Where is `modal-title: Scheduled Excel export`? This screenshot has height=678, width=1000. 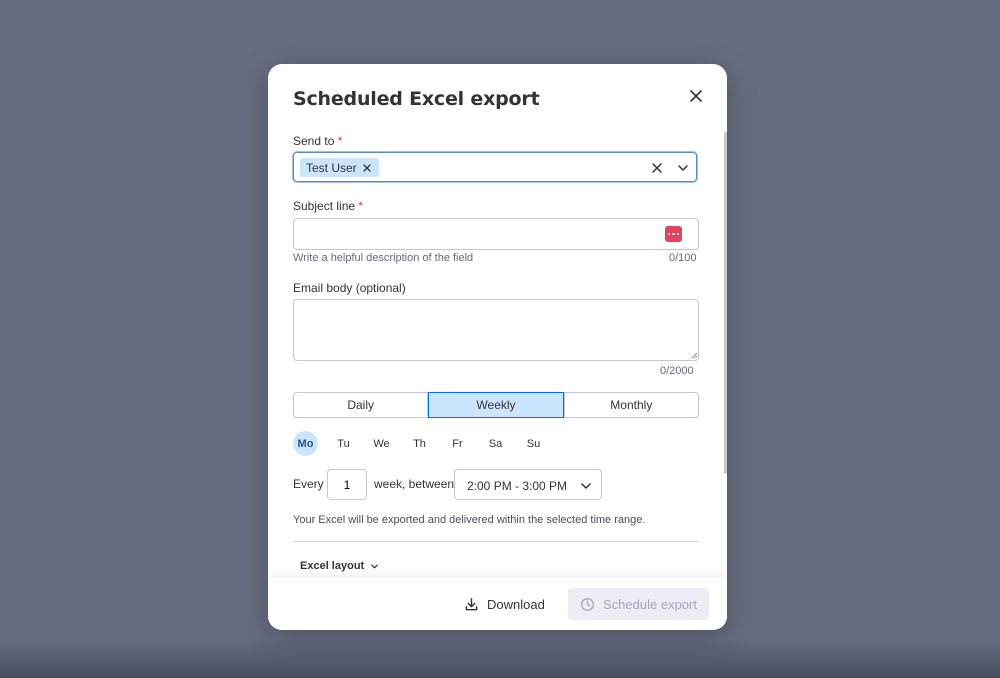
modal-title: Scheduled Excel export is located at coordinates (416, 99).